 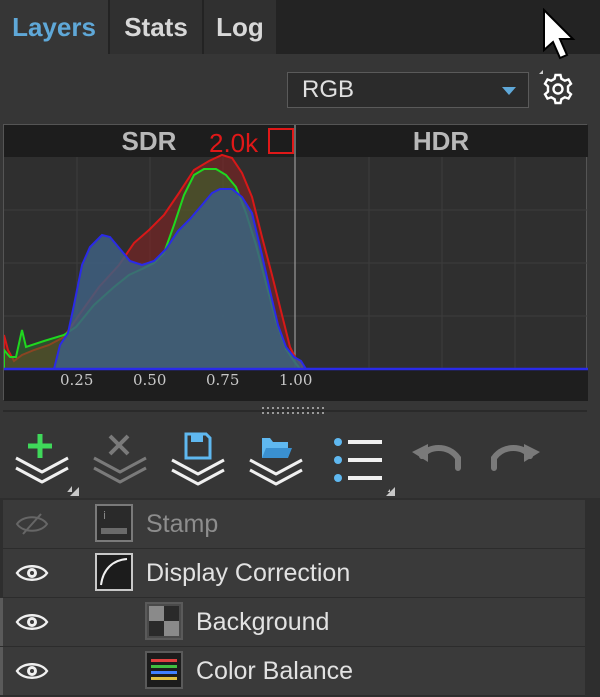 I want to click on layer-row-stamp: i Stamp, so click(x=294, y=524).